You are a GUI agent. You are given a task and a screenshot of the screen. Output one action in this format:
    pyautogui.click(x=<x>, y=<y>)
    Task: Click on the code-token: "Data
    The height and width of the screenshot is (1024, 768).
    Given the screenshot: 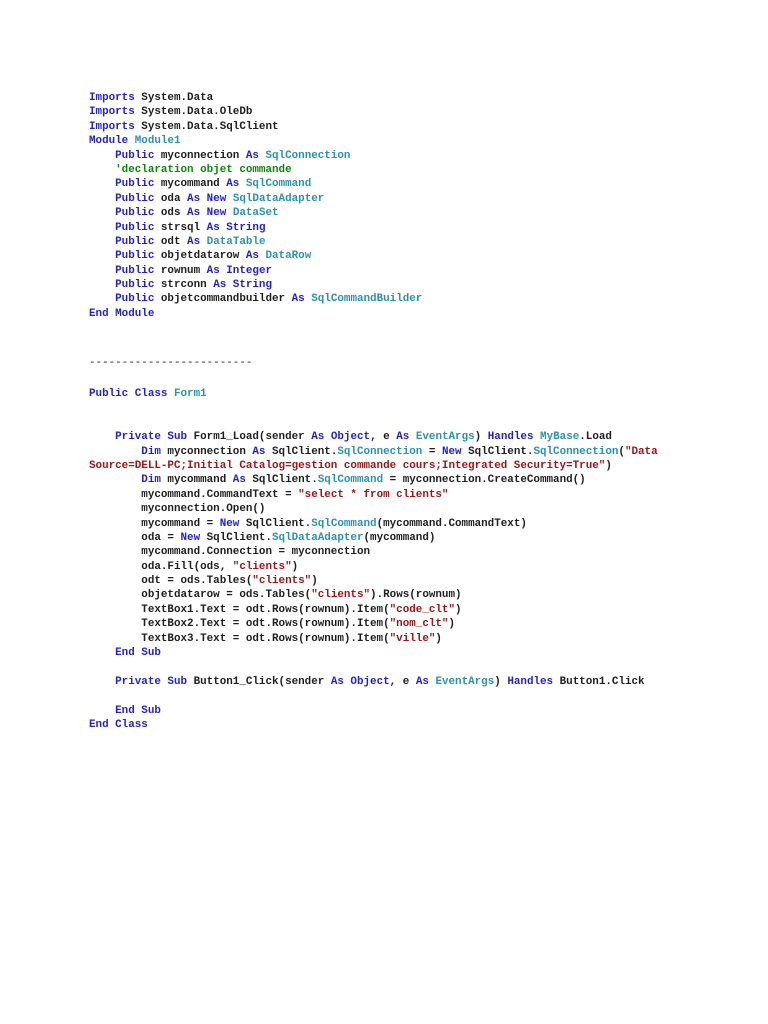 What is the action you would take?
    pyautogui.click(x=641, y=451)
    